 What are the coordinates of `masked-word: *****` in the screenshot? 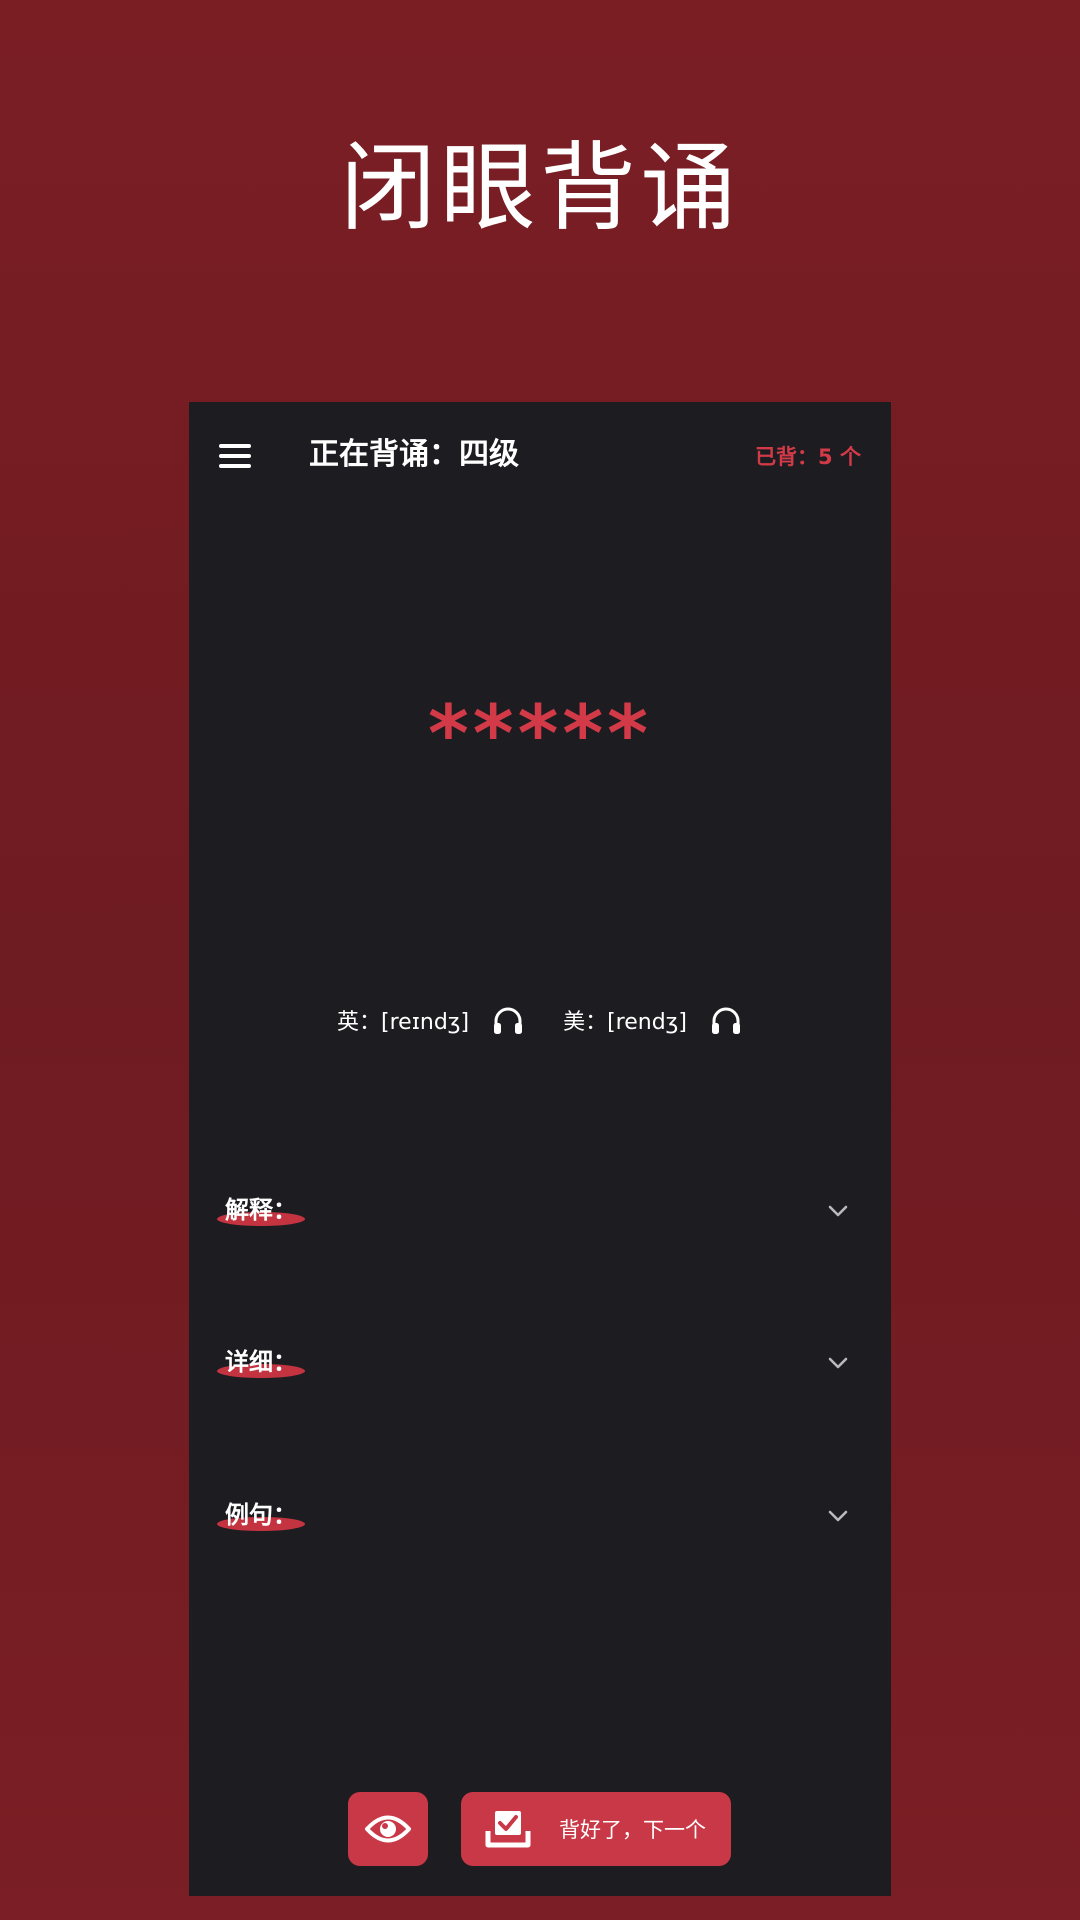 It's located at (540, 735).